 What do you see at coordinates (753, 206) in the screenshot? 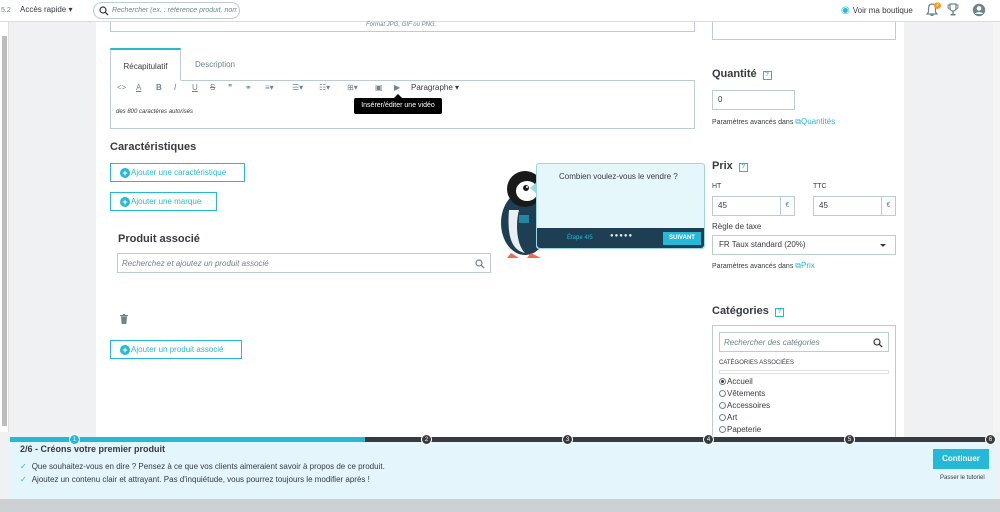
I see `price-ht-input: 45 €` at bounding box center [753, 206].